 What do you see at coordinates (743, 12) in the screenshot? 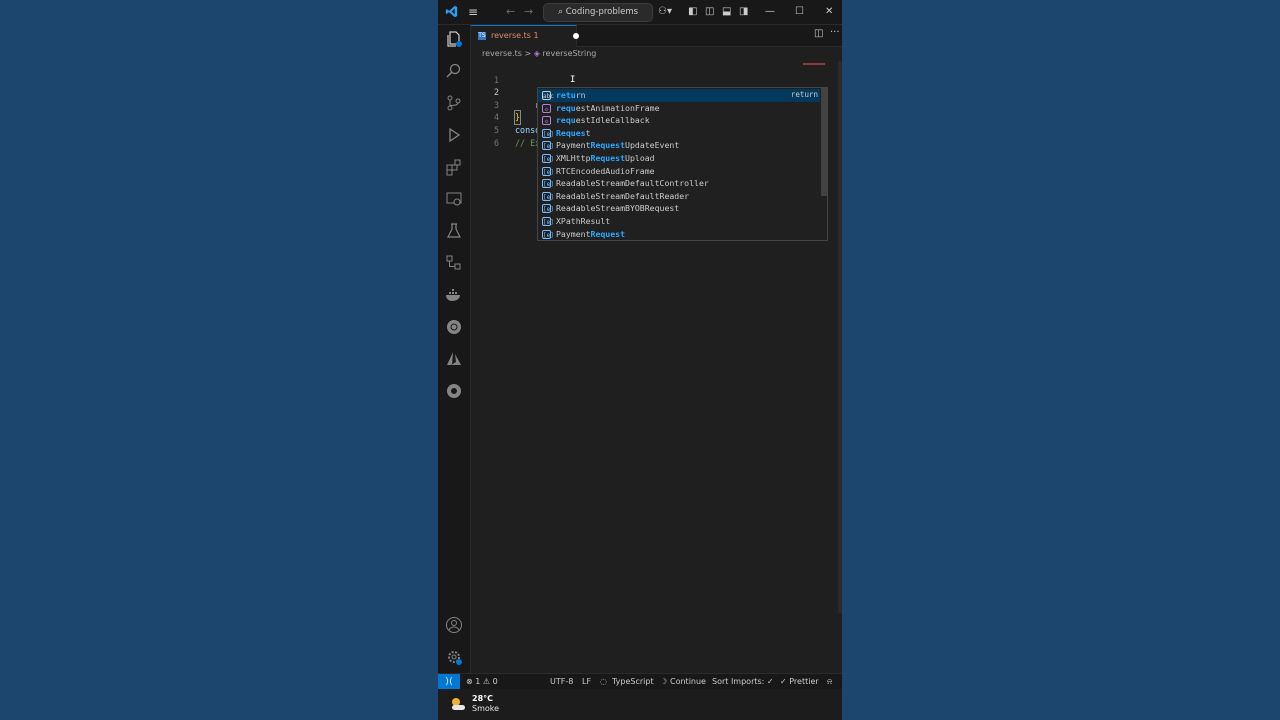
I see `layout-right-icon: ◨` at bounding box center [743, 12].